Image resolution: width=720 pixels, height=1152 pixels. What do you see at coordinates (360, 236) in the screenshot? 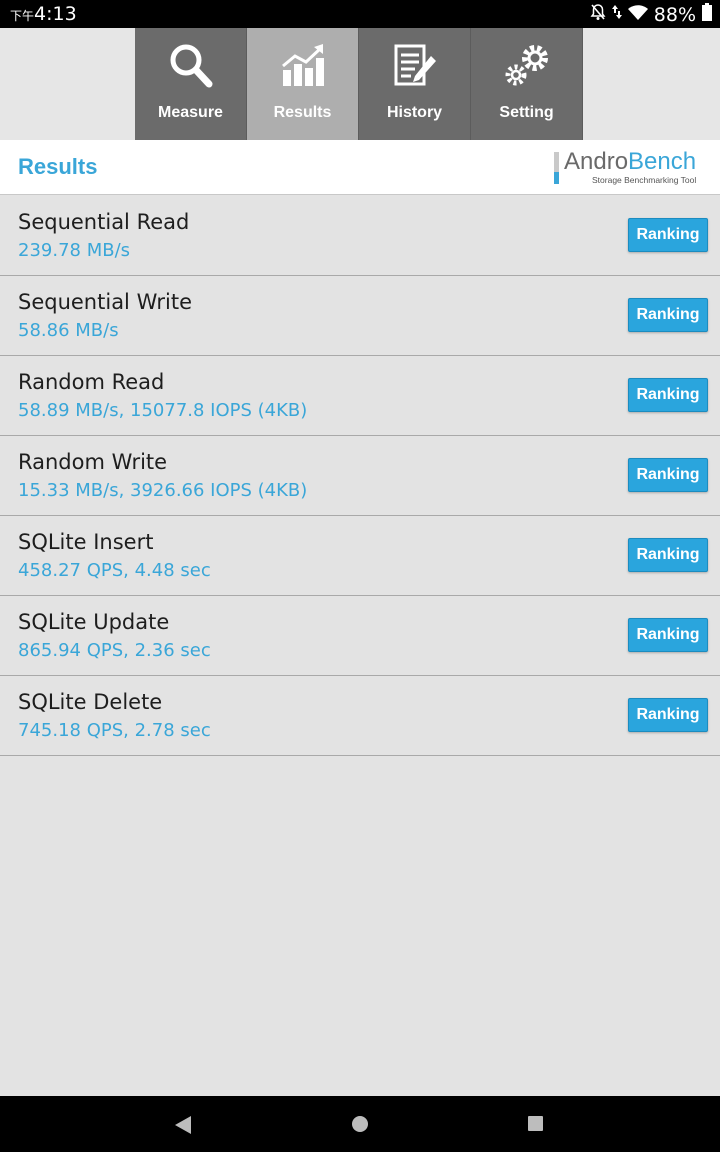
I see `list-item: Sequential Read 239.78 MB/s Ranking` at bounding box center [360, 236].